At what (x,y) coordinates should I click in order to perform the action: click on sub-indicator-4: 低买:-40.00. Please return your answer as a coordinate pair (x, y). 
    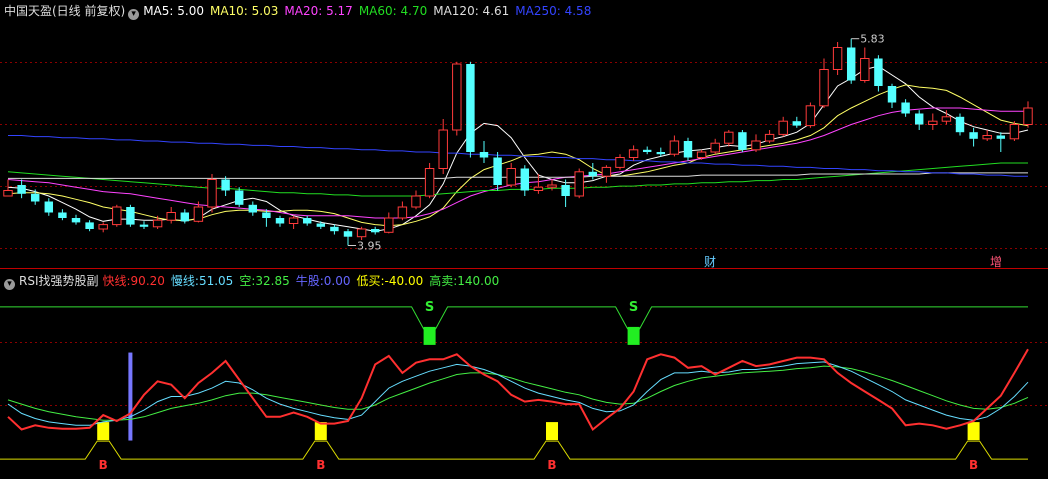
    Looking at the image, I should click on (390, 281).